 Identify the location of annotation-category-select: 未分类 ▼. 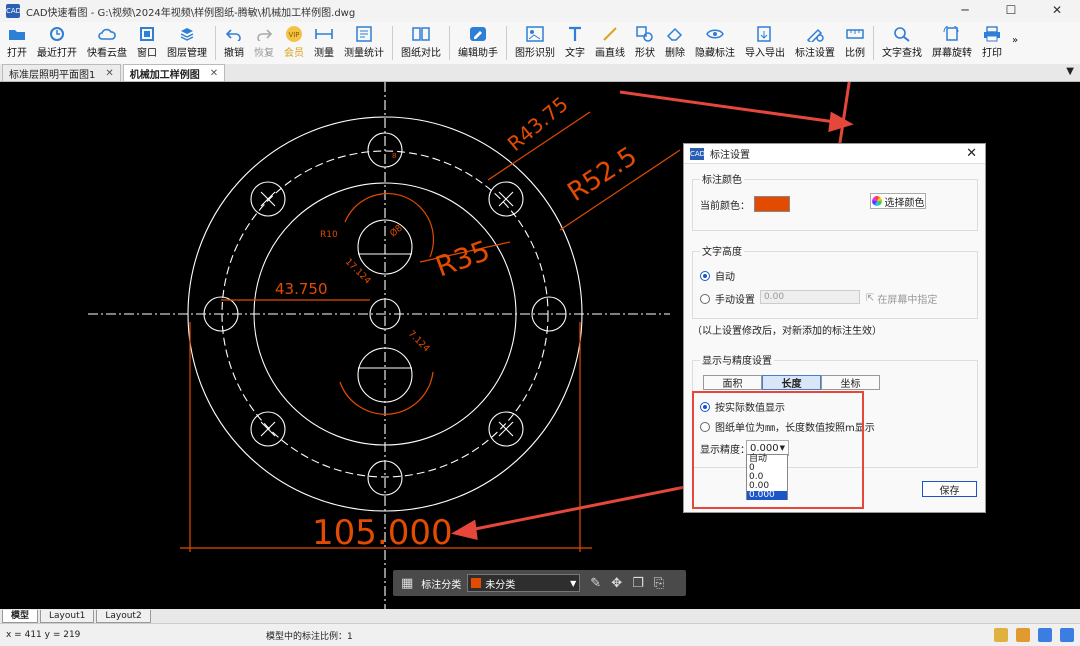
(524, 583).